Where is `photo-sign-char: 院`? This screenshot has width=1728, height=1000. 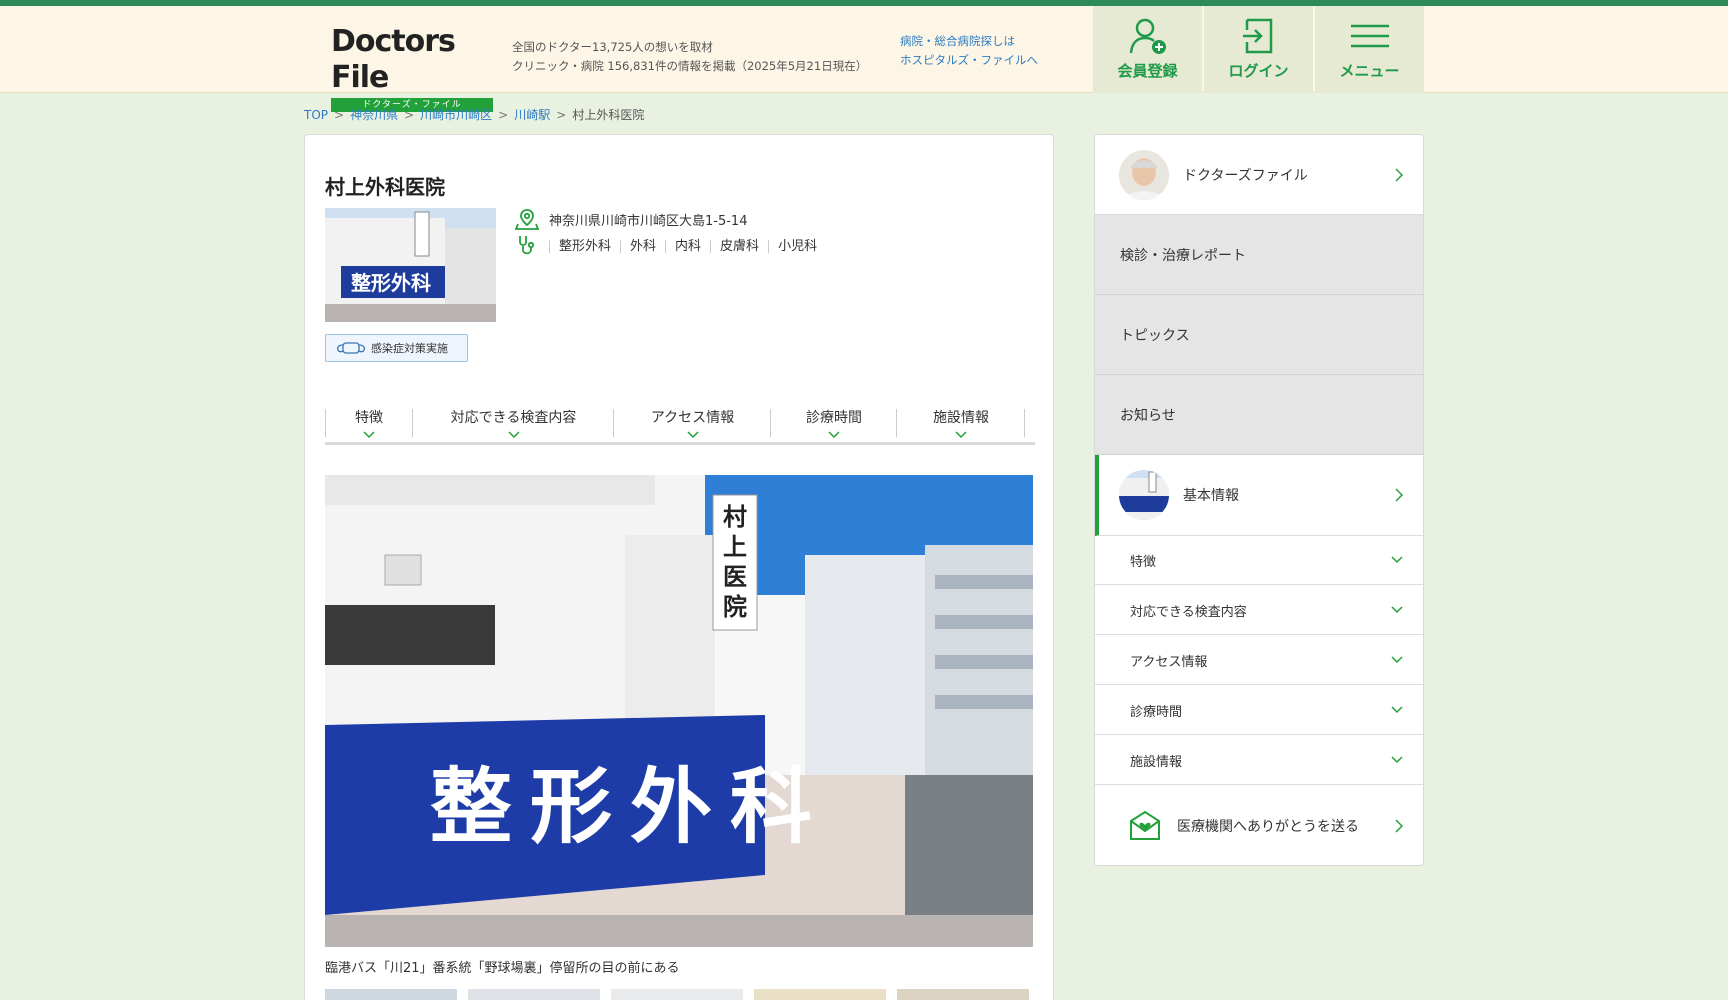 photo-sign-char: 院 is located at coordinates (735, 607).